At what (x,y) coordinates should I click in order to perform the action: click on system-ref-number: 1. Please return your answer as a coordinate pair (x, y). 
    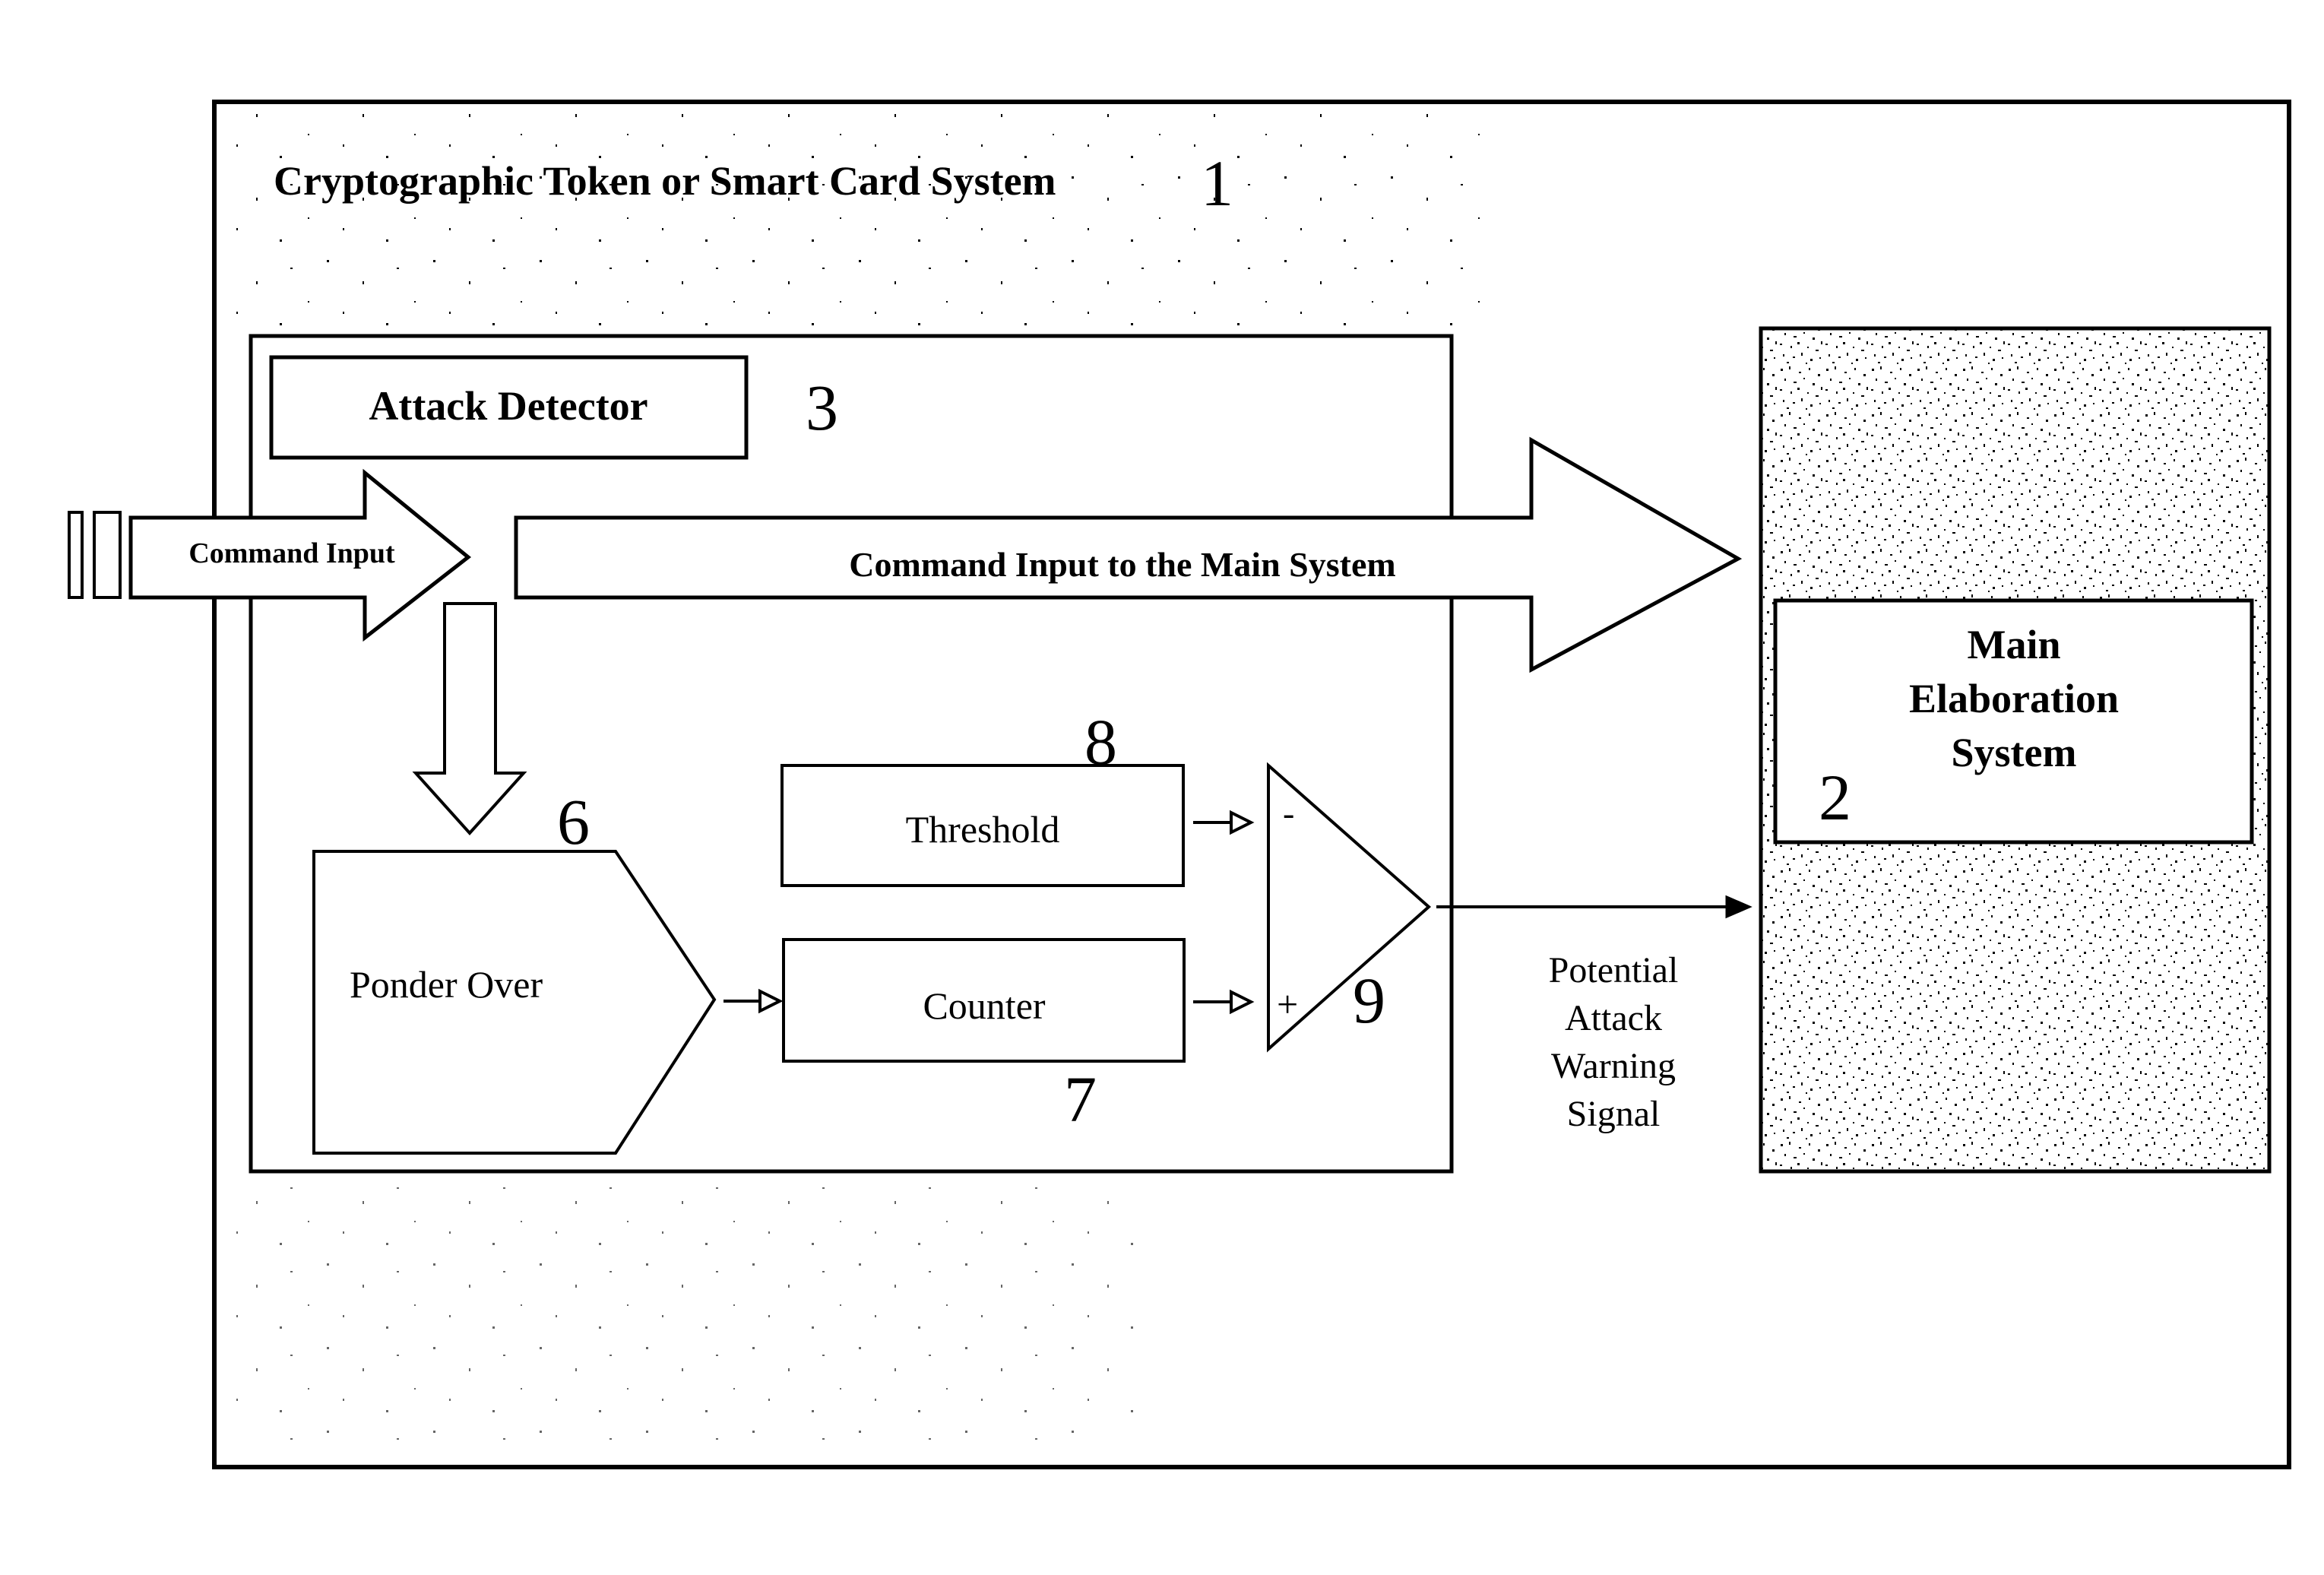
    Looking at the image, I should click on (1217, 183).